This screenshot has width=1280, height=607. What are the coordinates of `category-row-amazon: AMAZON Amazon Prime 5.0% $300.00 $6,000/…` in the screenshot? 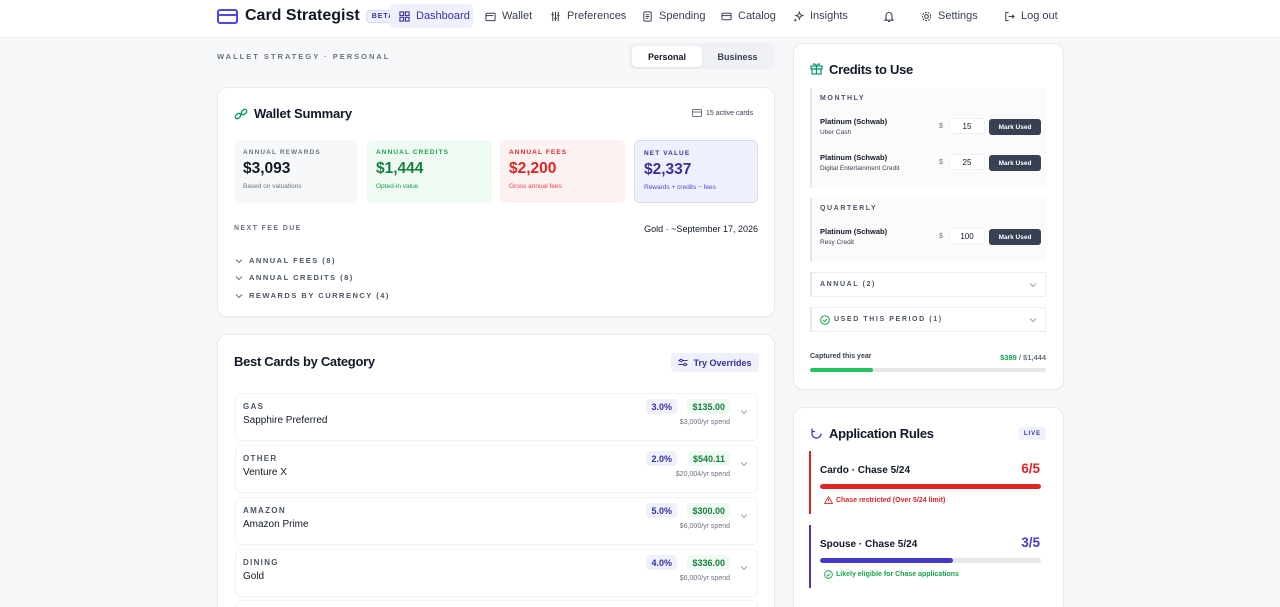 It's located at (496, 521).